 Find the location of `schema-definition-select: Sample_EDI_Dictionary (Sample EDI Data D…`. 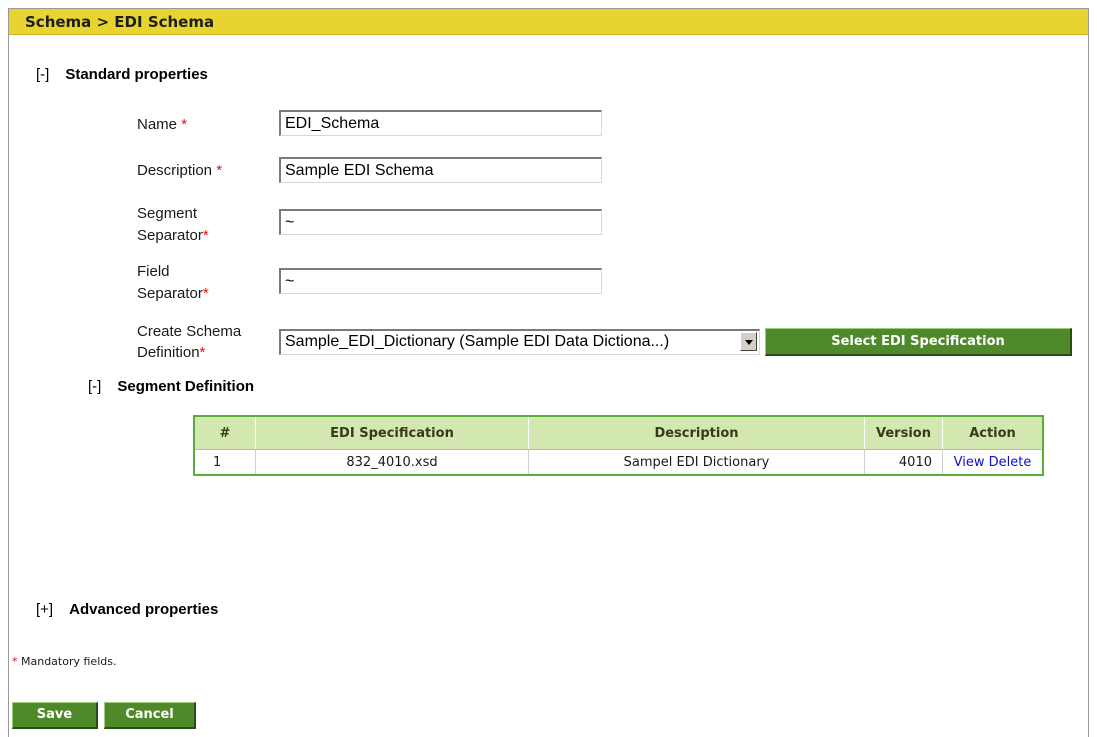

schema-definition-select: Sample_EDI_Dictionary (Sample EDI Data D… is located at coordinates (519, 342).